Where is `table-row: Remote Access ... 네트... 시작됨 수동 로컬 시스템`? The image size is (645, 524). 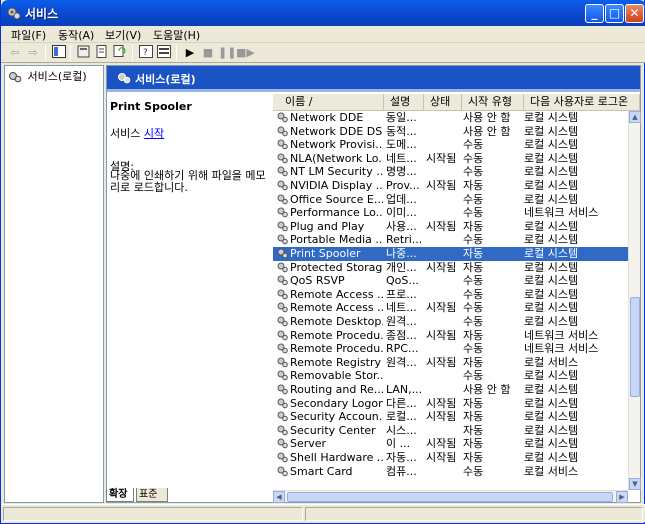 table-row: Remote Access ... 네트... 시작됨 수동 로컬 시스템 is located at coordinates (450, 308).